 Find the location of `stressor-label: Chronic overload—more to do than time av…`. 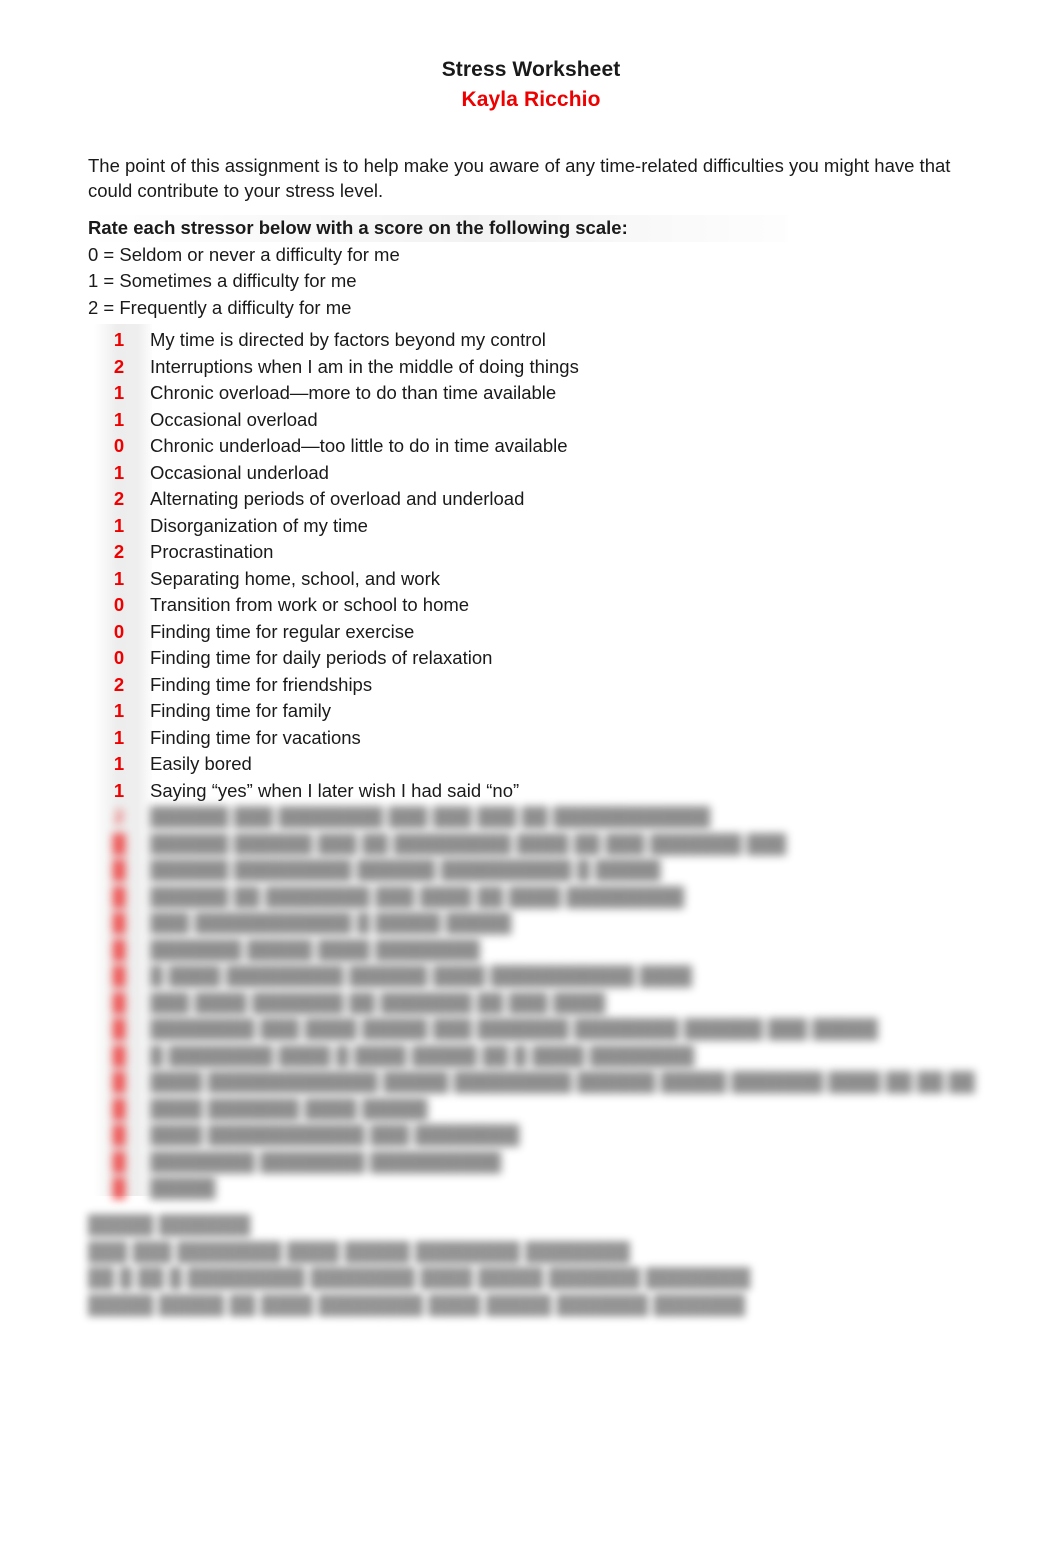

stressor-label: Chronic overload—more to do than time av… is located at coordinates (353, 392).